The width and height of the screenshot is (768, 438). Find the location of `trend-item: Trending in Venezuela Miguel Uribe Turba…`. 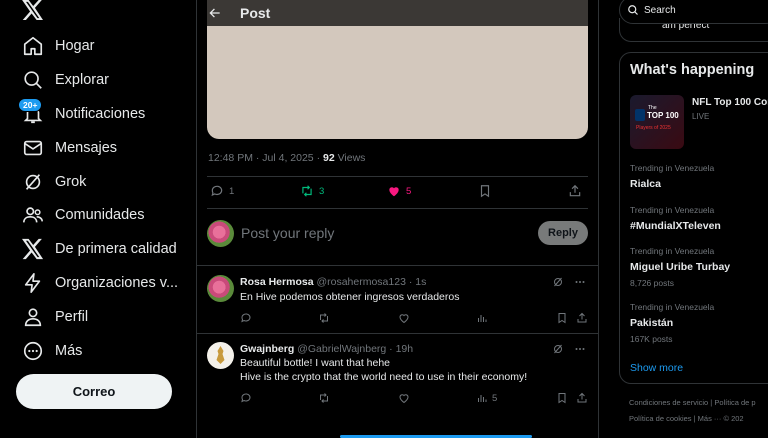

trend-item: Trending in Venezuela Miguel Uribe Turba… is located at coordinates (680, 267).